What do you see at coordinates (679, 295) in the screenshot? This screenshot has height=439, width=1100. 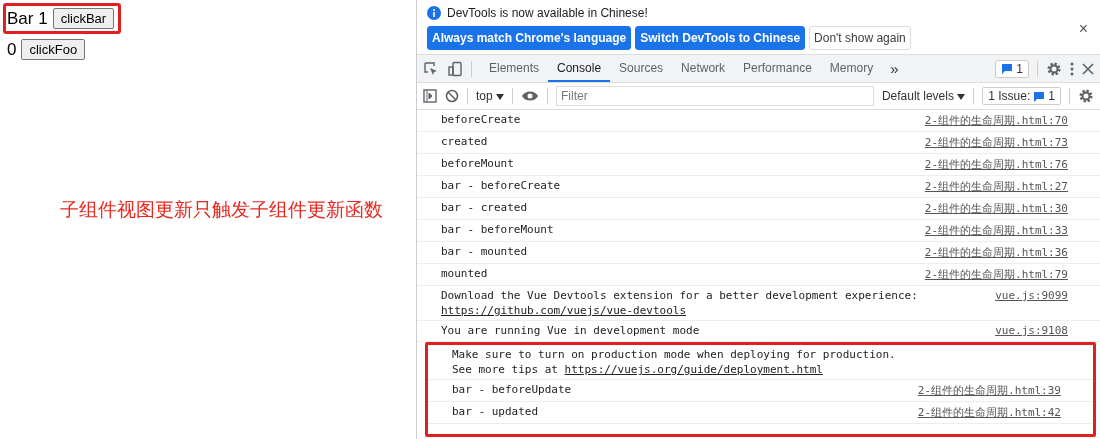 I see `log-text: Download the Vue Devtools extension for a better development experience:` at bounding box center [679, 295].